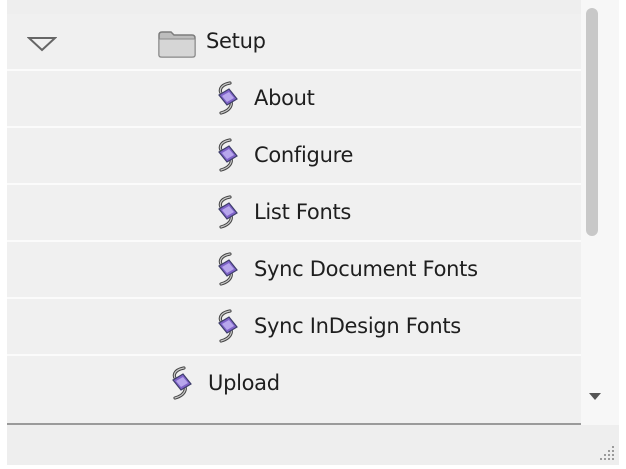  I want to click on script-label: Upload, so click(244, 383).